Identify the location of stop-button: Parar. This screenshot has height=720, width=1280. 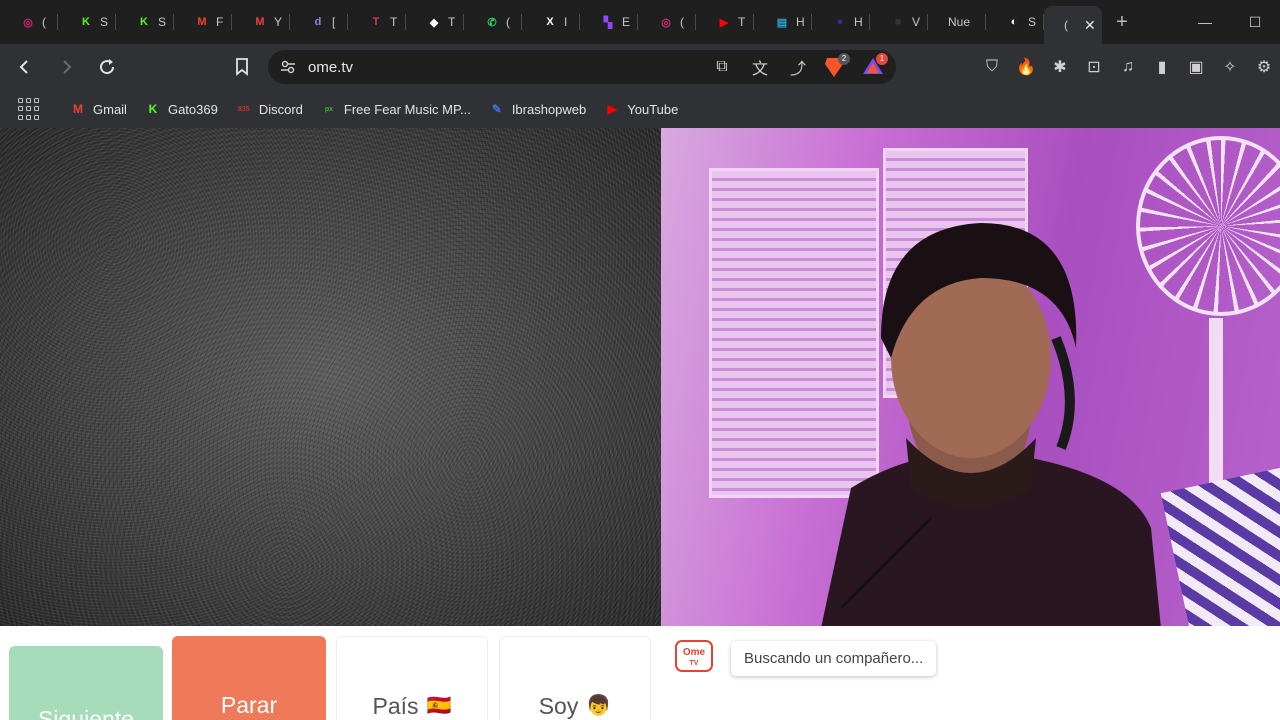
(249, 678).